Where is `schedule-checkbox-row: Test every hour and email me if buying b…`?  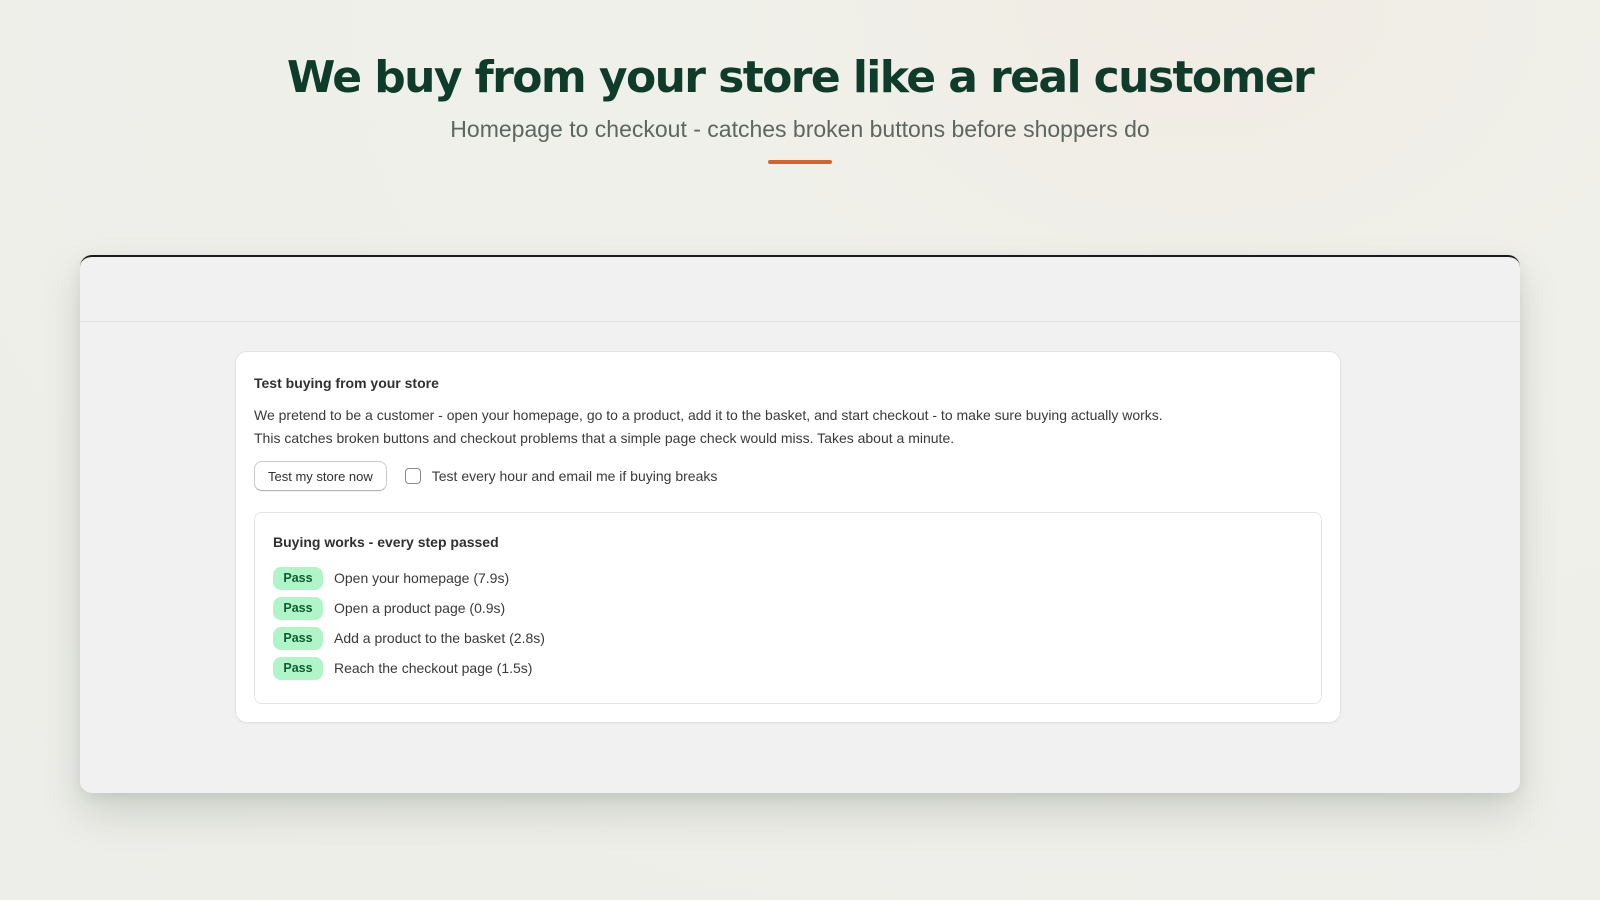
schedule-checkbox-row: Test every hour and email me if buying b… is located at coordinates (561, 476).